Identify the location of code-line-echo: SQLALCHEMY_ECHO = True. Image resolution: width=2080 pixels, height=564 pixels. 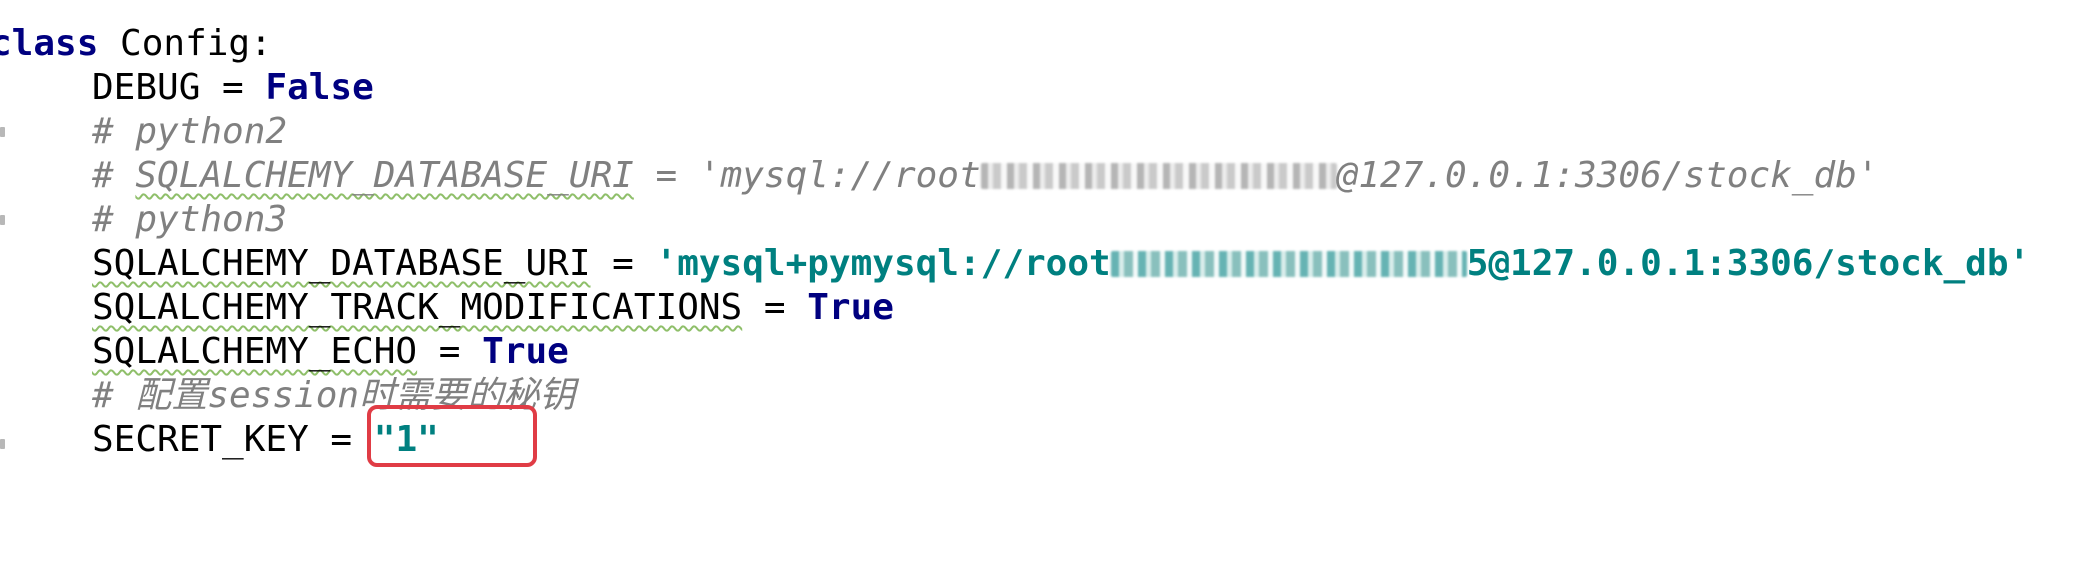
(284, 352).